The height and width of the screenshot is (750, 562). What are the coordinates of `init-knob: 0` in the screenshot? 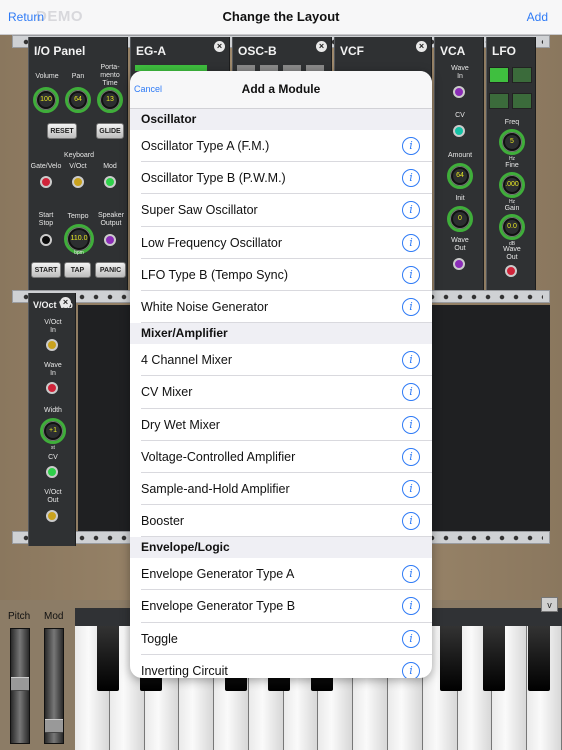 It's located at (460, 219).